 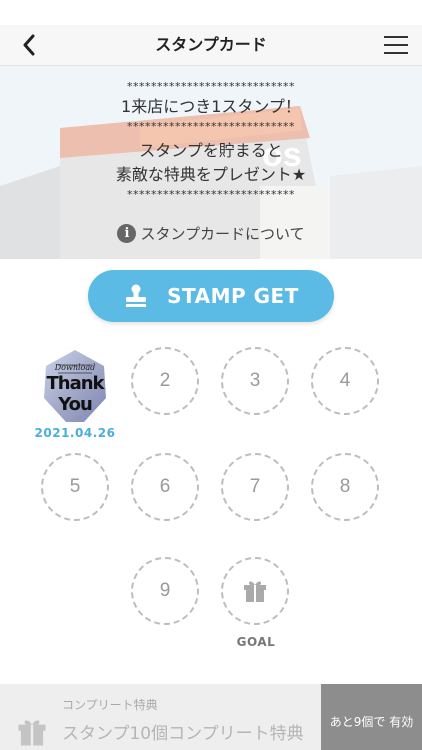 I want to click on hero-line-1: 1来店につき1スタンプ！, so click(x=211, y=106).